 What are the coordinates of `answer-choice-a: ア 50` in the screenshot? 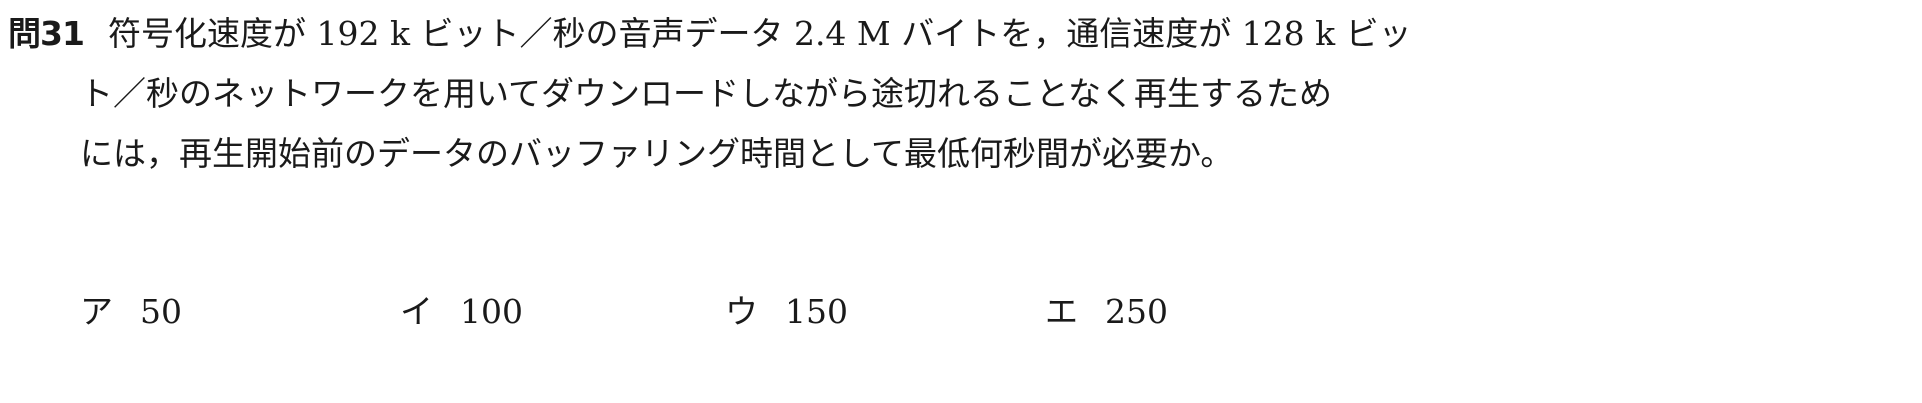 It's located at (131, 312).